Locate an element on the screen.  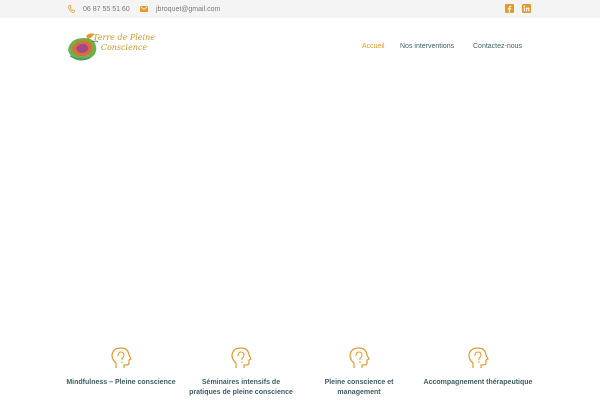
email-contact: jbroquet@gmail.com is located at coordinates (180, 9).